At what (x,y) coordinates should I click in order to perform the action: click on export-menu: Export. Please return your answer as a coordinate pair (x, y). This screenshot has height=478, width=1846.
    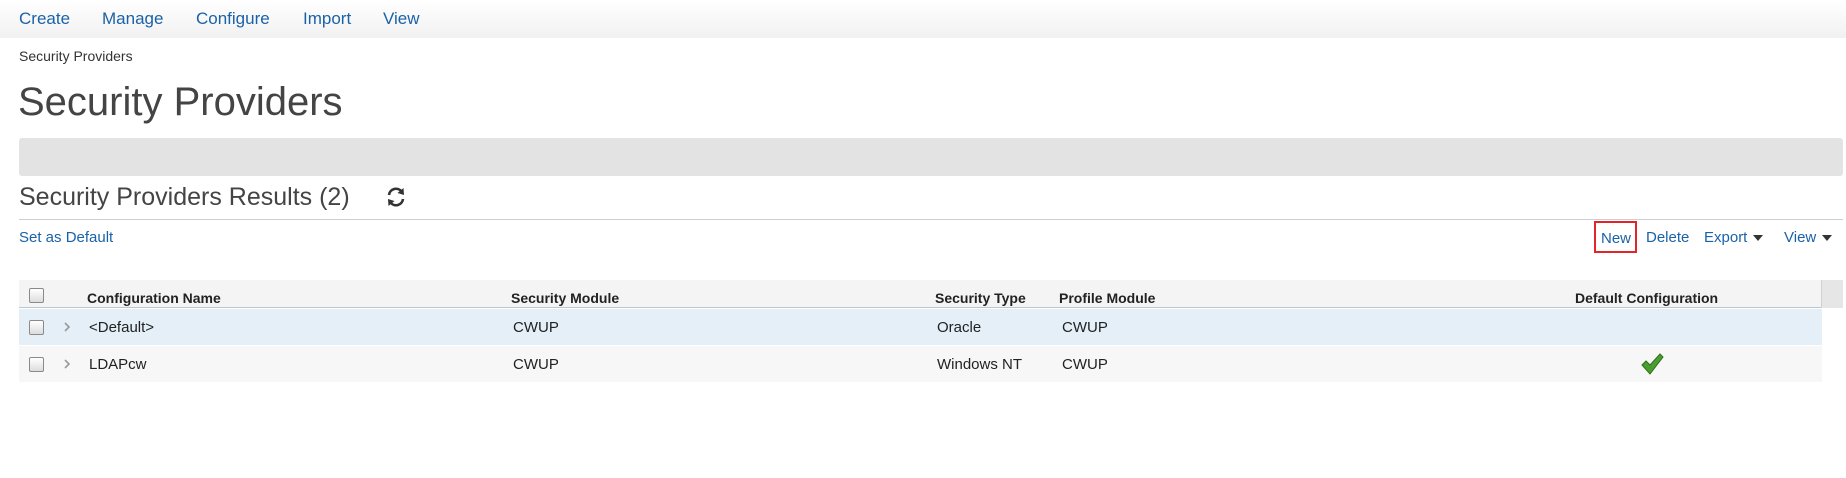
    Looking at the image, I should click on (1734, 237).